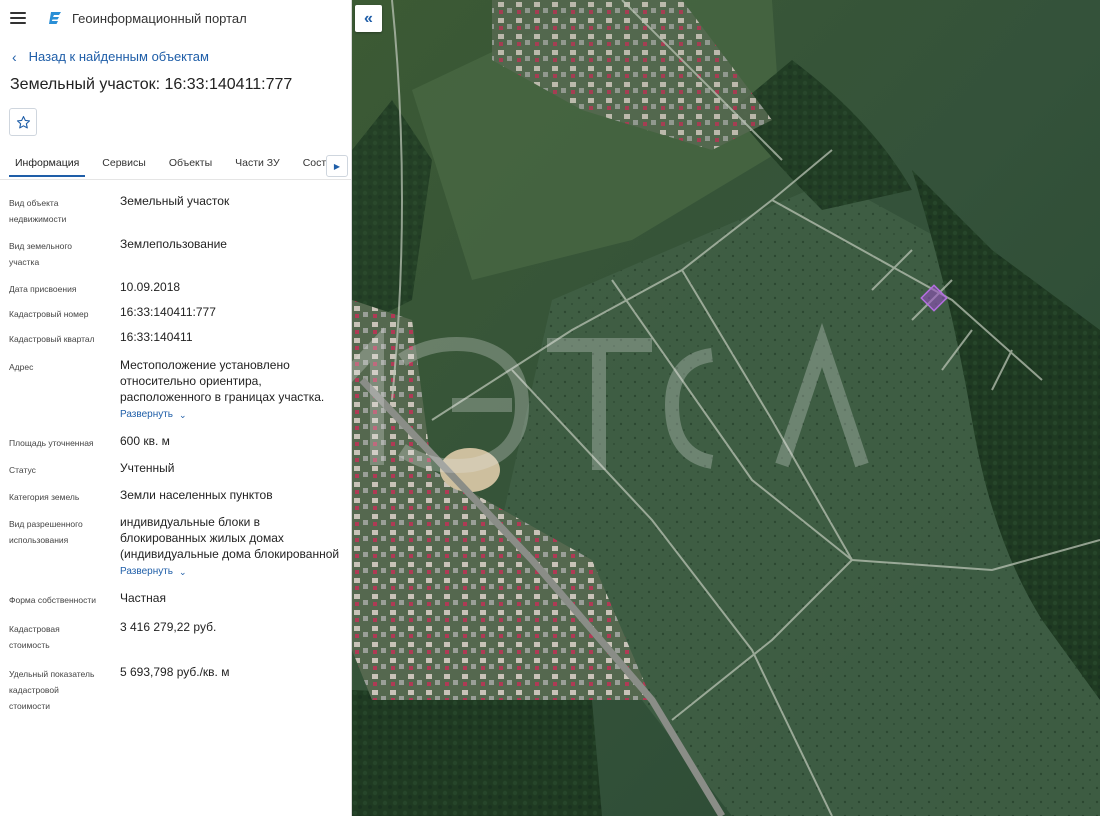 The width and height of the screenshot is (1100, 816). What do you see at coordinates (41, 246) in the screenshot?
I see `property-label-line: Вид земельного` at bounding box center [41, 246].